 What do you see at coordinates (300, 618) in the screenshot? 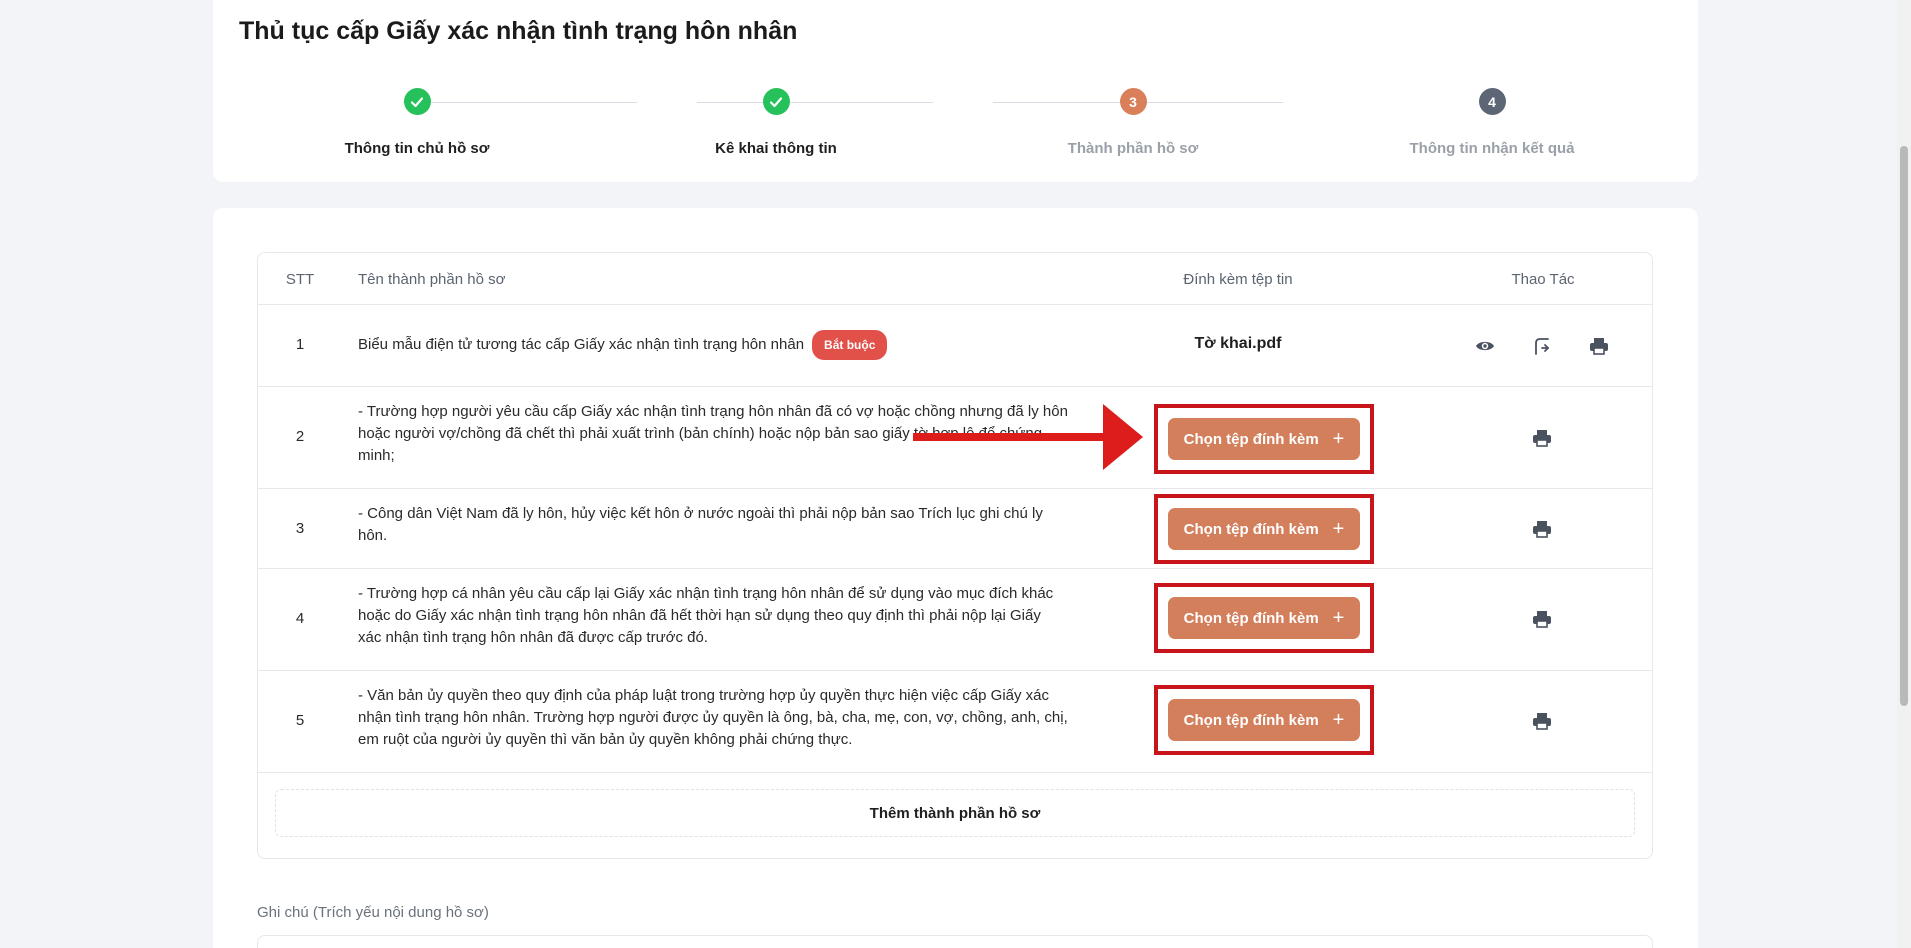
I see `row-stt: 4` at bounding box center [300, 618].